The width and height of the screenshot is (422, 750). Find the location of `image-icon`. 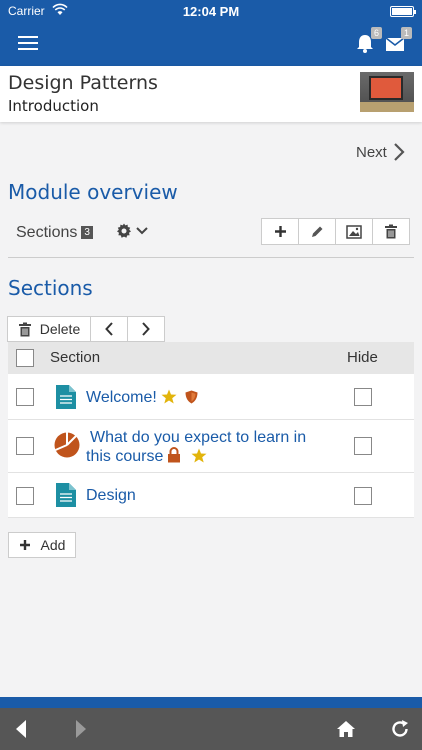

image-icon is located at coordinates (354, 231).